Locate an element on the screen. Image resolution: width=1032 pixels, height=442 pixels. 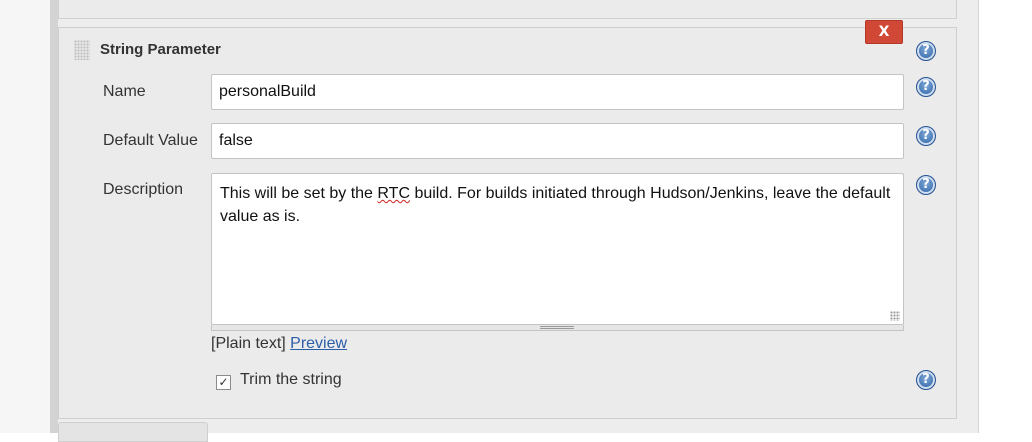
preview-link: Preview is located at coordinates (318, 343).